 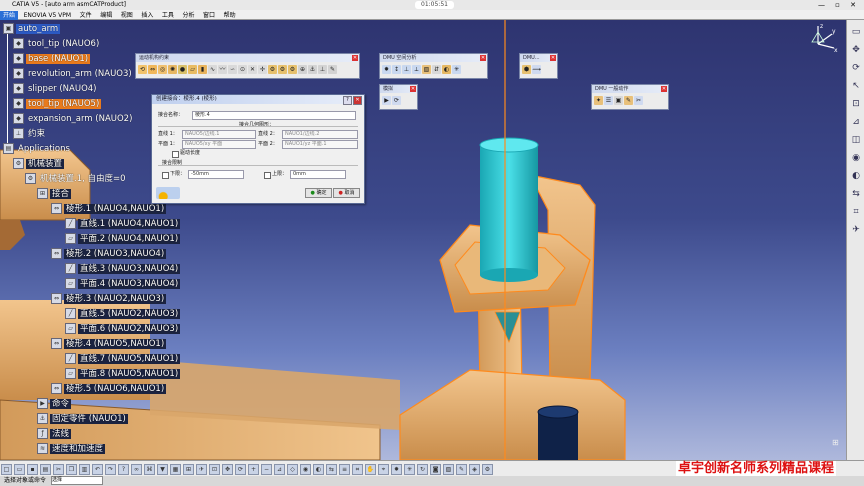 I want to click on shading-icon: ◉, so click(x=305, y=469).